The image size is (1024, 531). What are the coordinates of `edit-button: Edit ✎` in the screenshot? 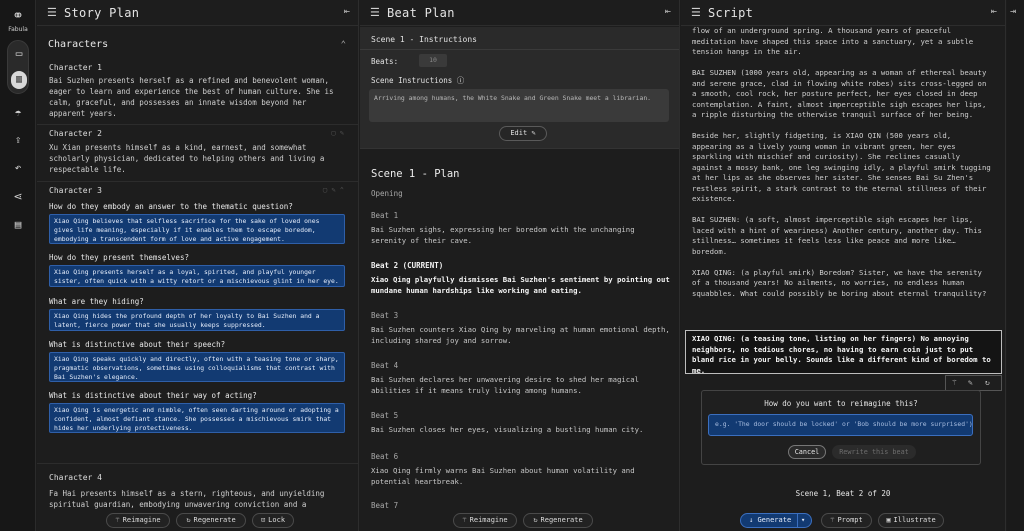 It's located at (523, 133).